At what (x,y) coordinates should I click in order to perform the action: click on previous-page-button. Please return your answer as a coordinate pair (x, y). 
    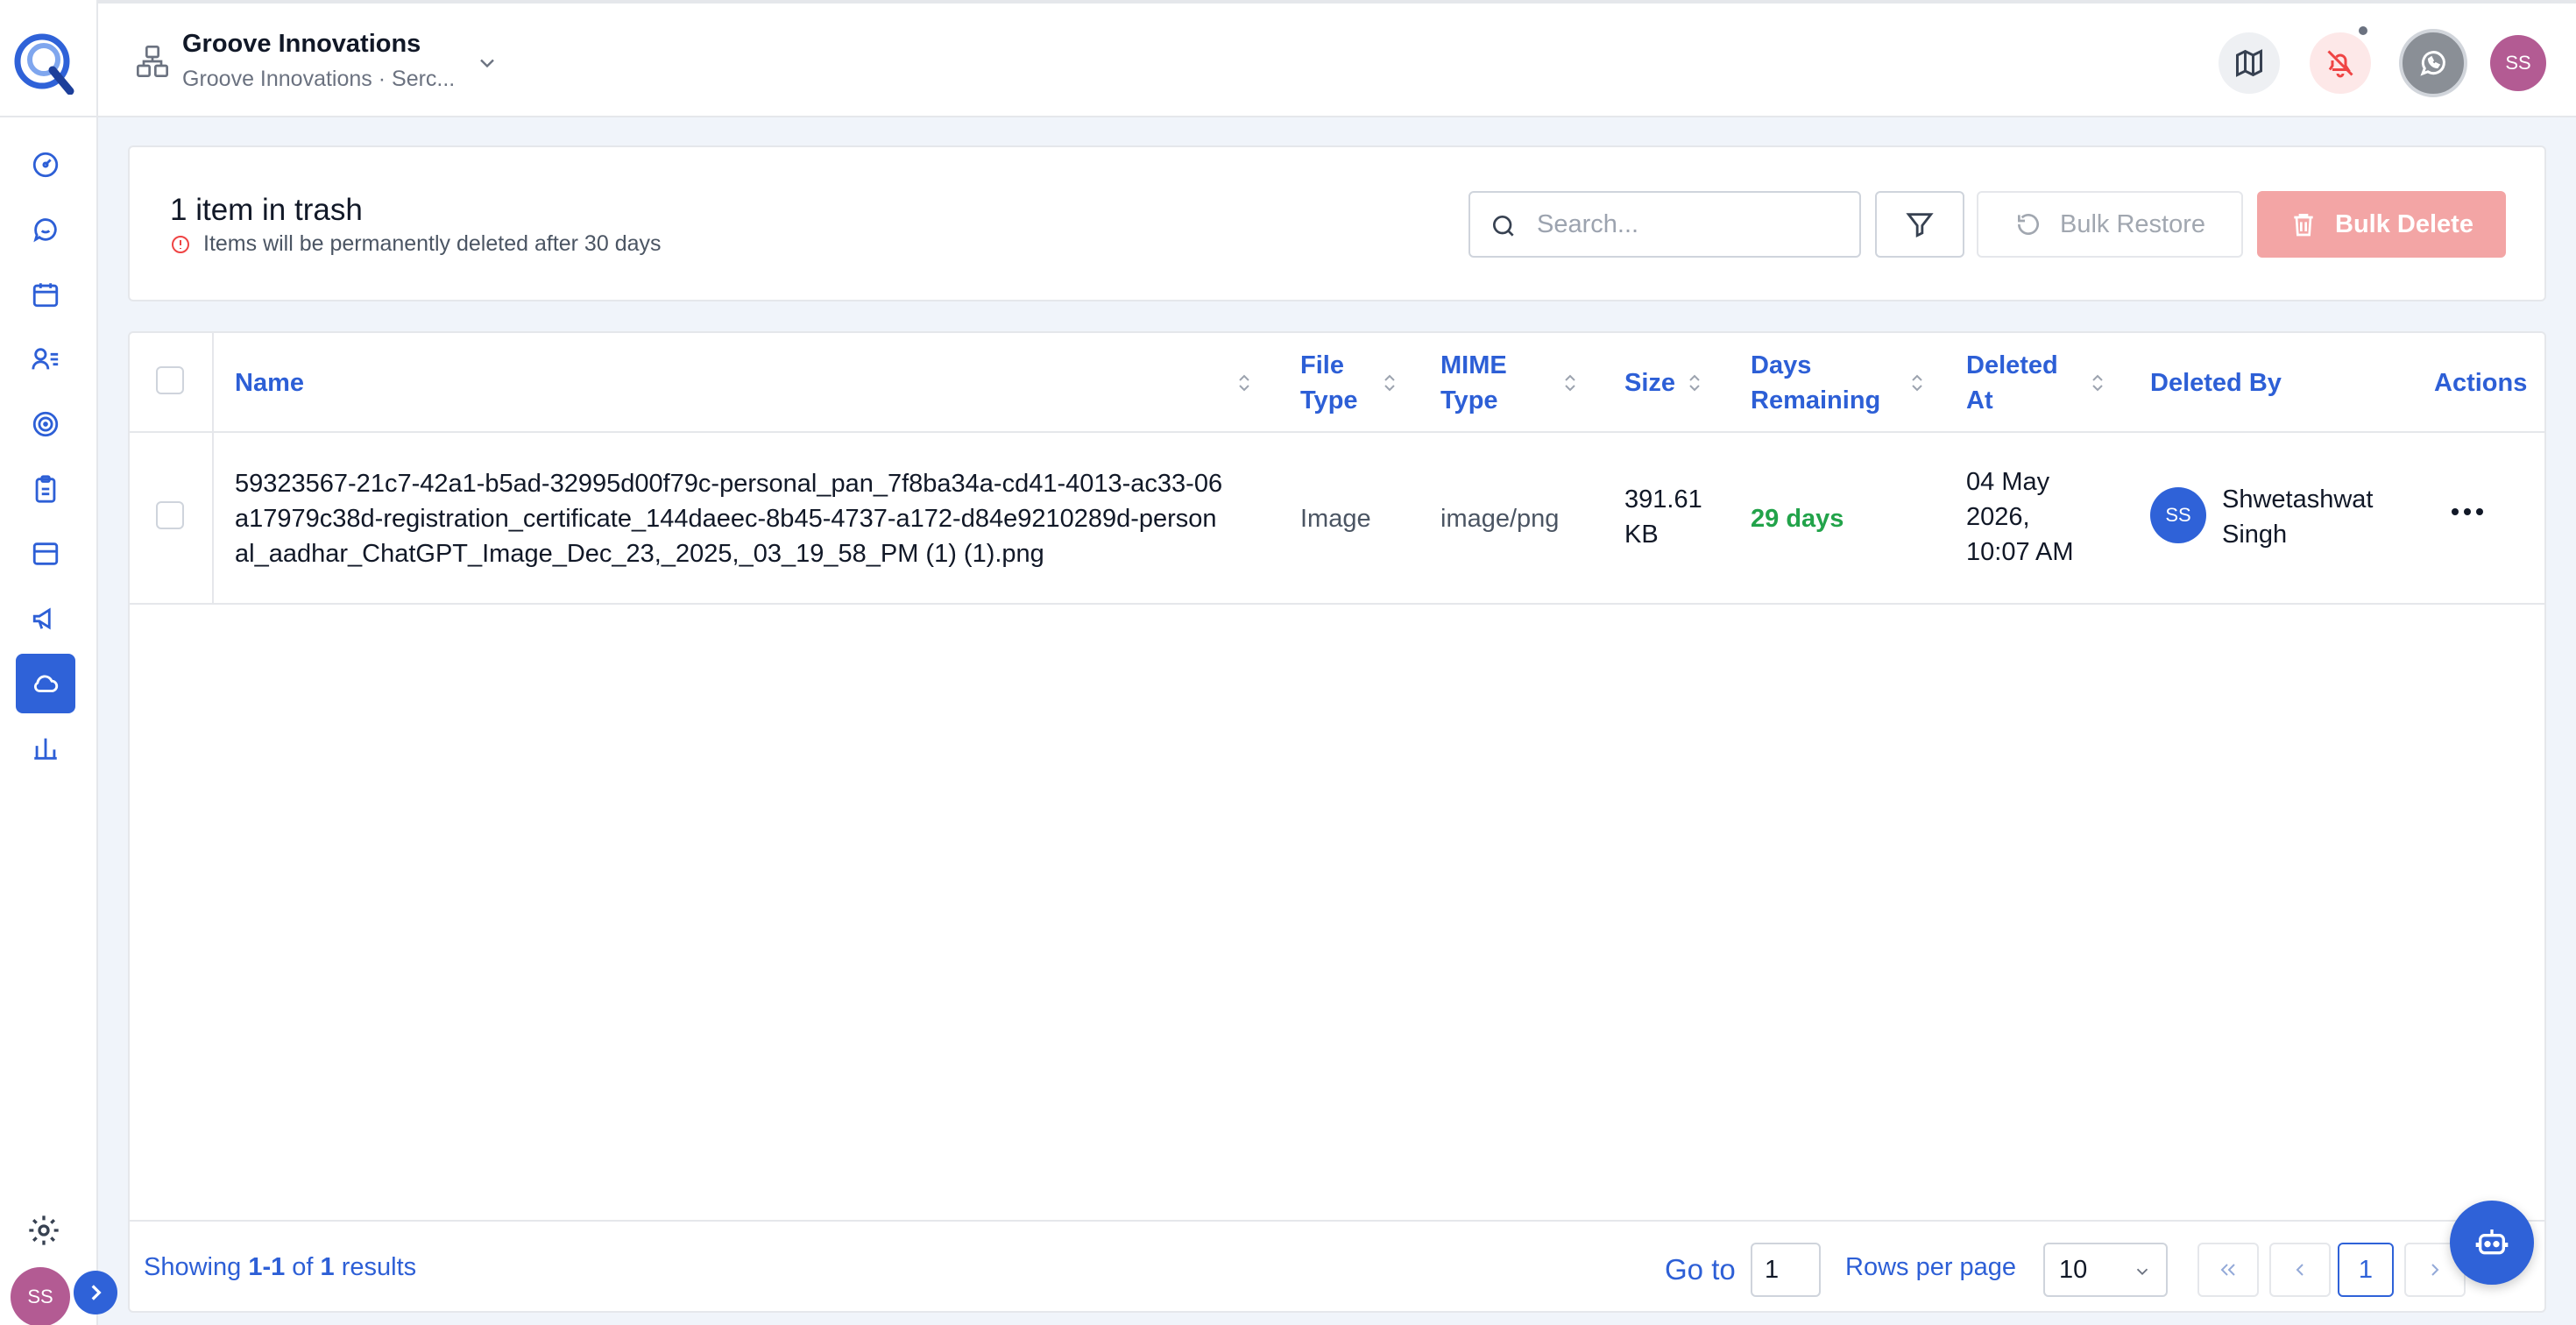
    Looking at the image, I should click on (2300, 1270).